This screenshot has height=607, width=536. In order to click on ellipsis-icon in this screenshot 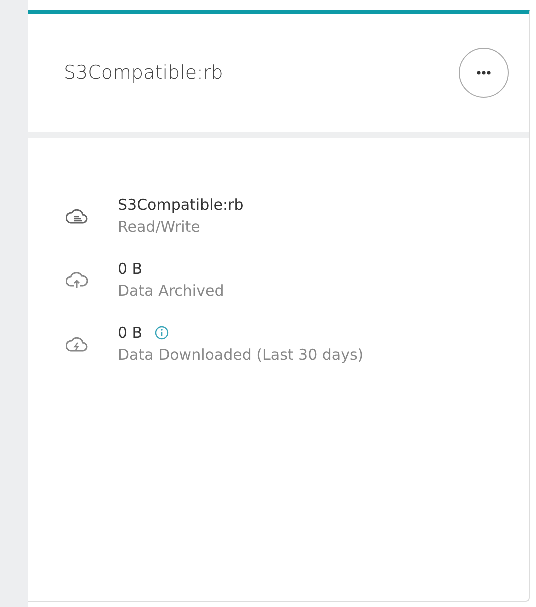, I will do `click(484, 73)`.